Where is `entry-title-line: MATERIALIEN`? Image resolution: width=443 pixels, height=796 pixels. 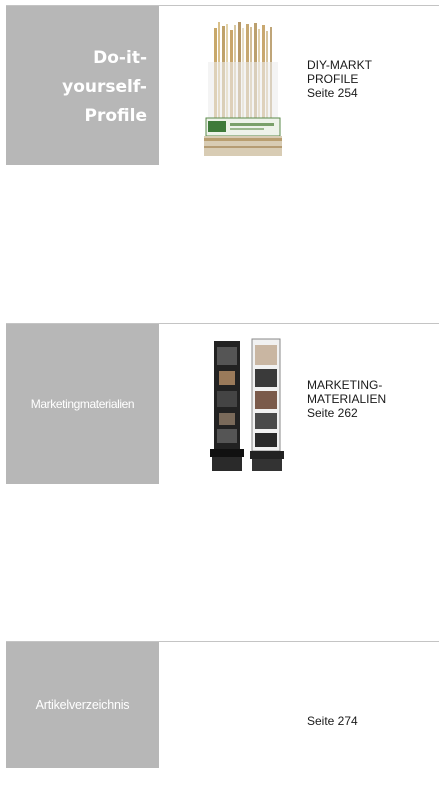 entry-title-line: MATERIALIEN is located at coordinates (347, 399).